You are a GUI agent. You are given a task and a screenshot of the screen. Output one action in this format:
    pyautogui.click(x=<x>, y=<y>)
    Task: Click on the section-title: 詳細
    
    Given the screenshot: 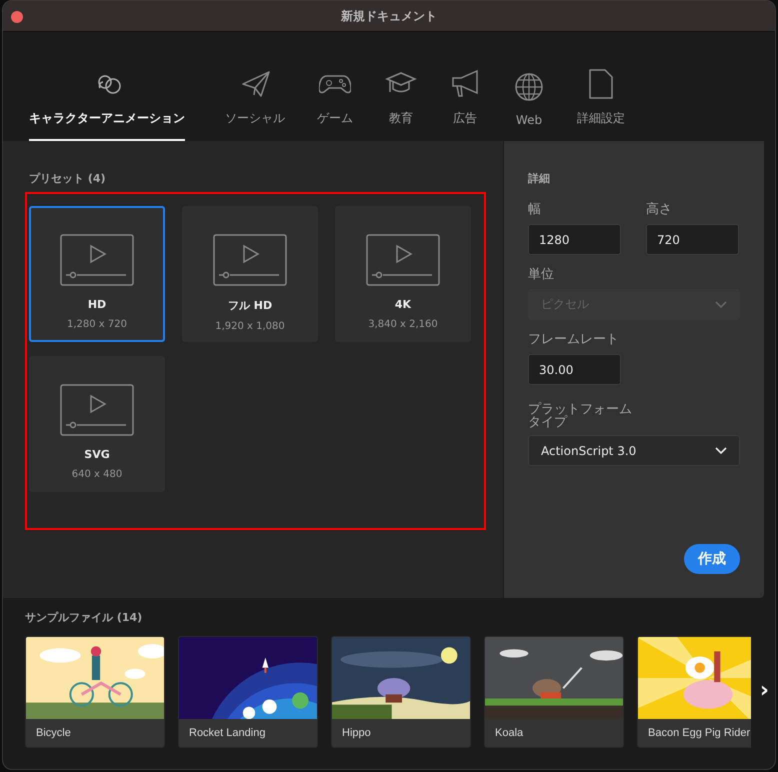 What is the action you would take?
    pyautogui.click(x=539, y=178)
    